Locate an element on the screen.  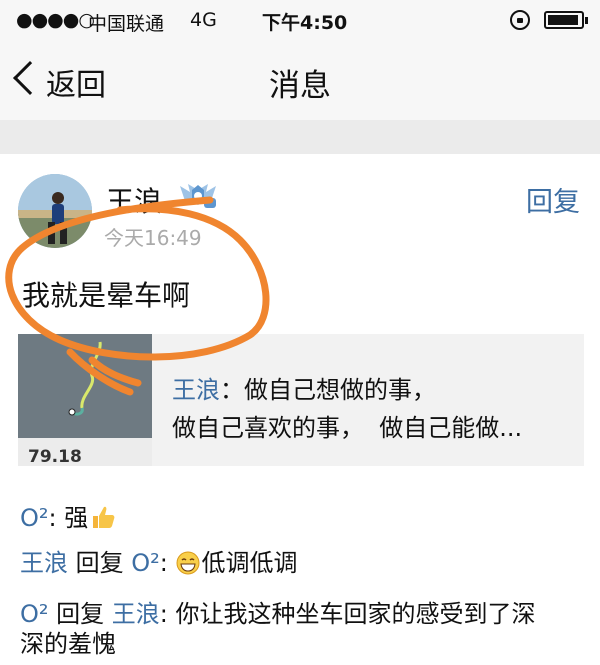
page-title: 消息 is located at coordinates (300, 86).